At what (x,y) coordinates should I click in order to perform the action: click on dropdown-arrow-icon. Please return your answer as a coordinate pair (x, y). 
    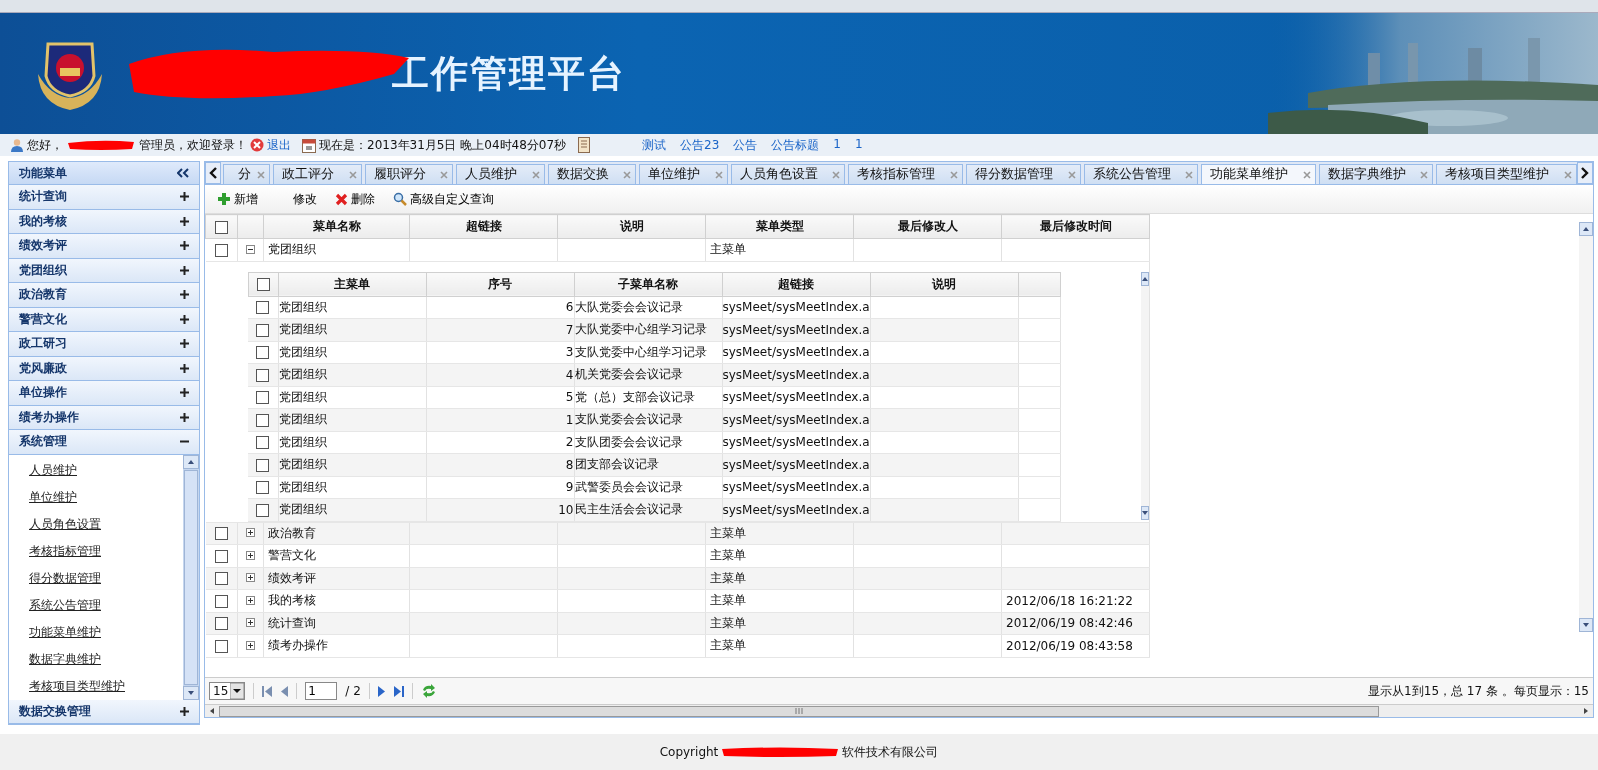
    Looking at the image, I should click on (237, 691).